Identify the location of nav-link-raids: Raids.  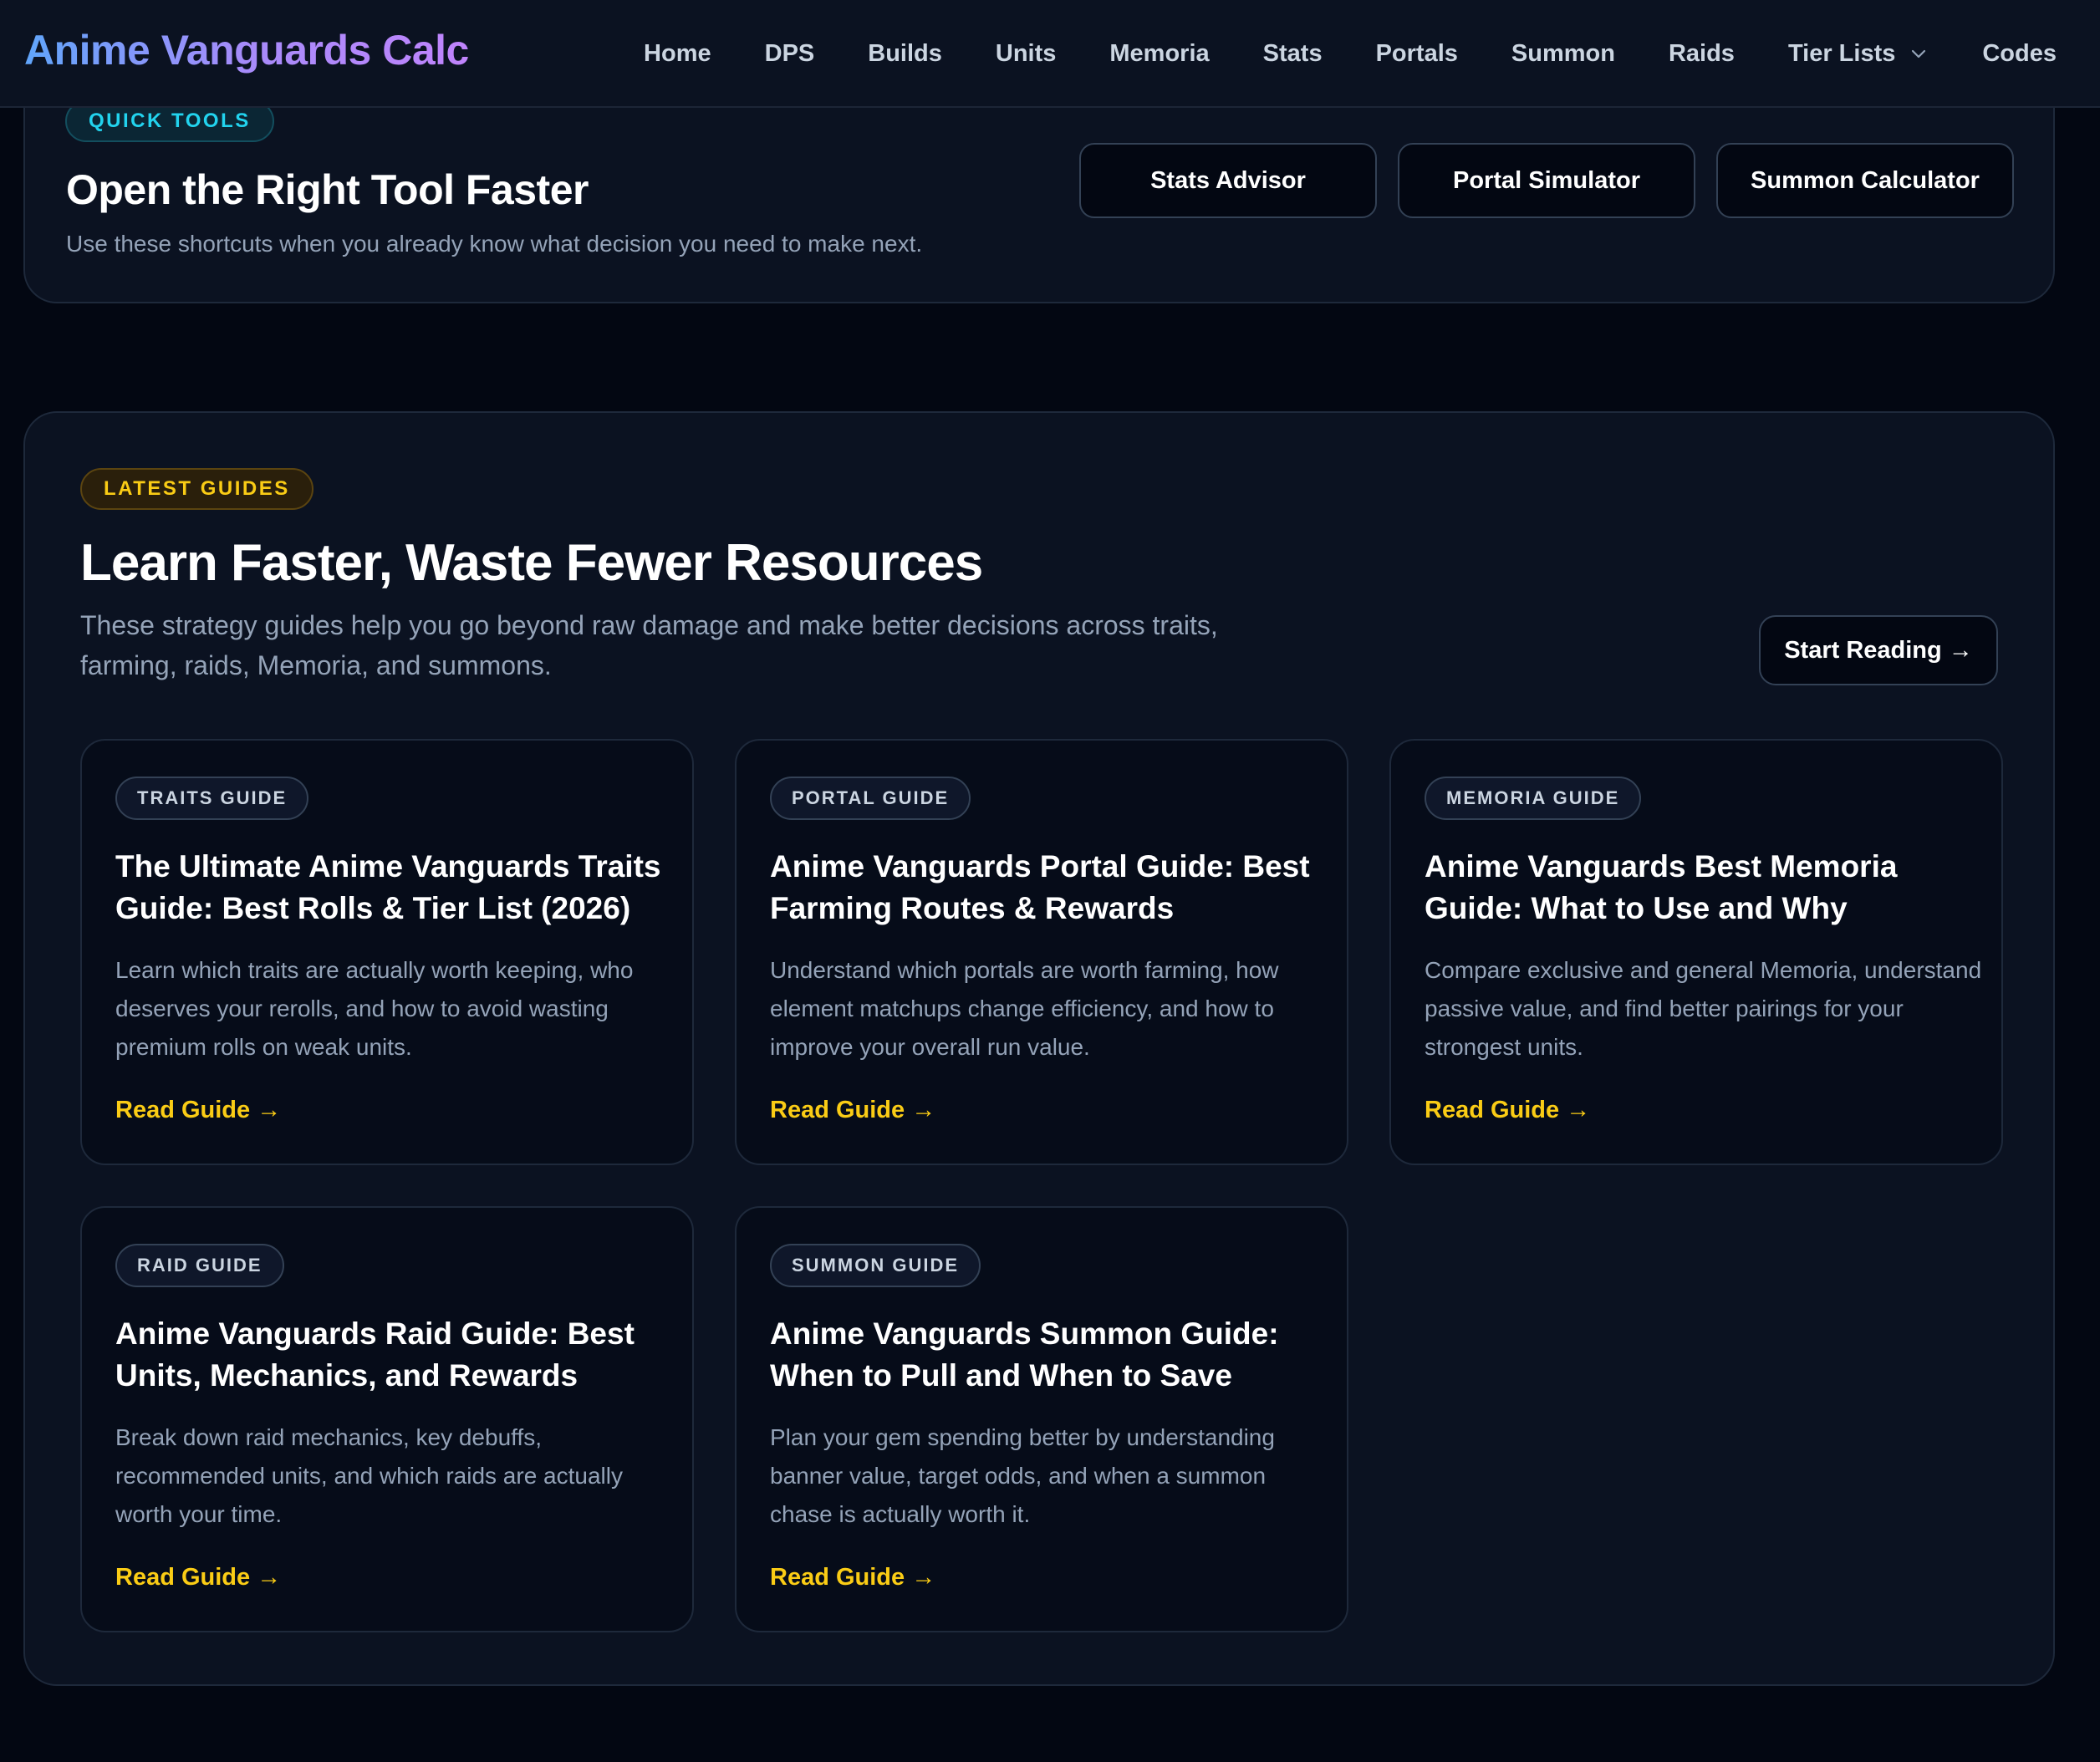
(1702, 54).